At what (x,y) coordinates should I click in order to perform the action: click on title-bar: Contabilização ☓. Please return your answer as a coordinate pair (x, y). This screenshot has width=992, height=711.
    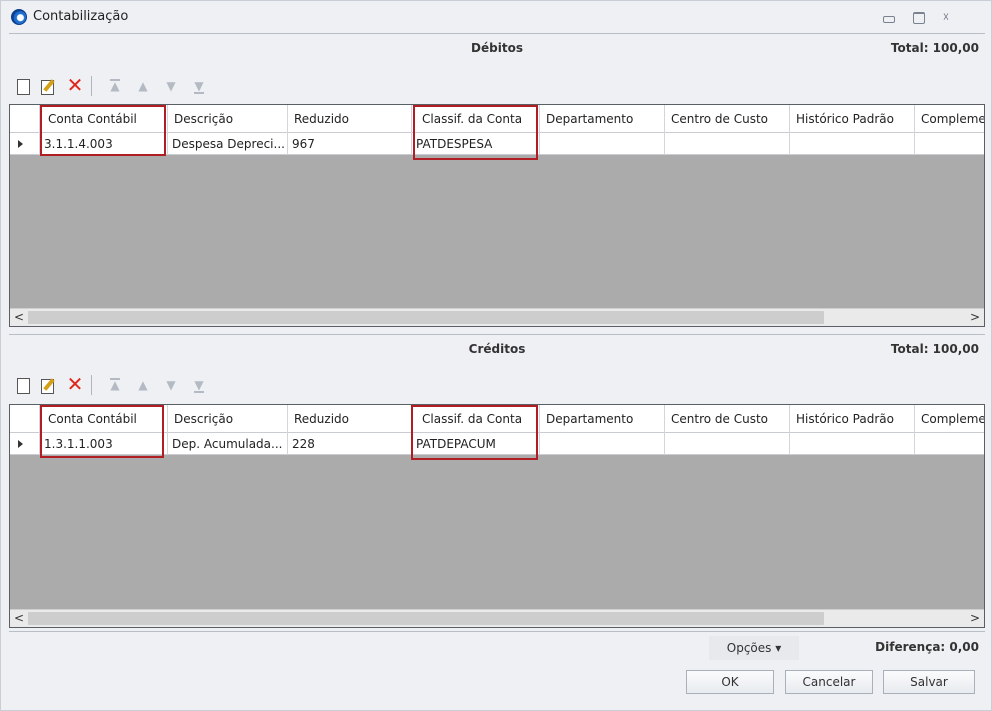
    Looking at the image, I should click on (496, 17).